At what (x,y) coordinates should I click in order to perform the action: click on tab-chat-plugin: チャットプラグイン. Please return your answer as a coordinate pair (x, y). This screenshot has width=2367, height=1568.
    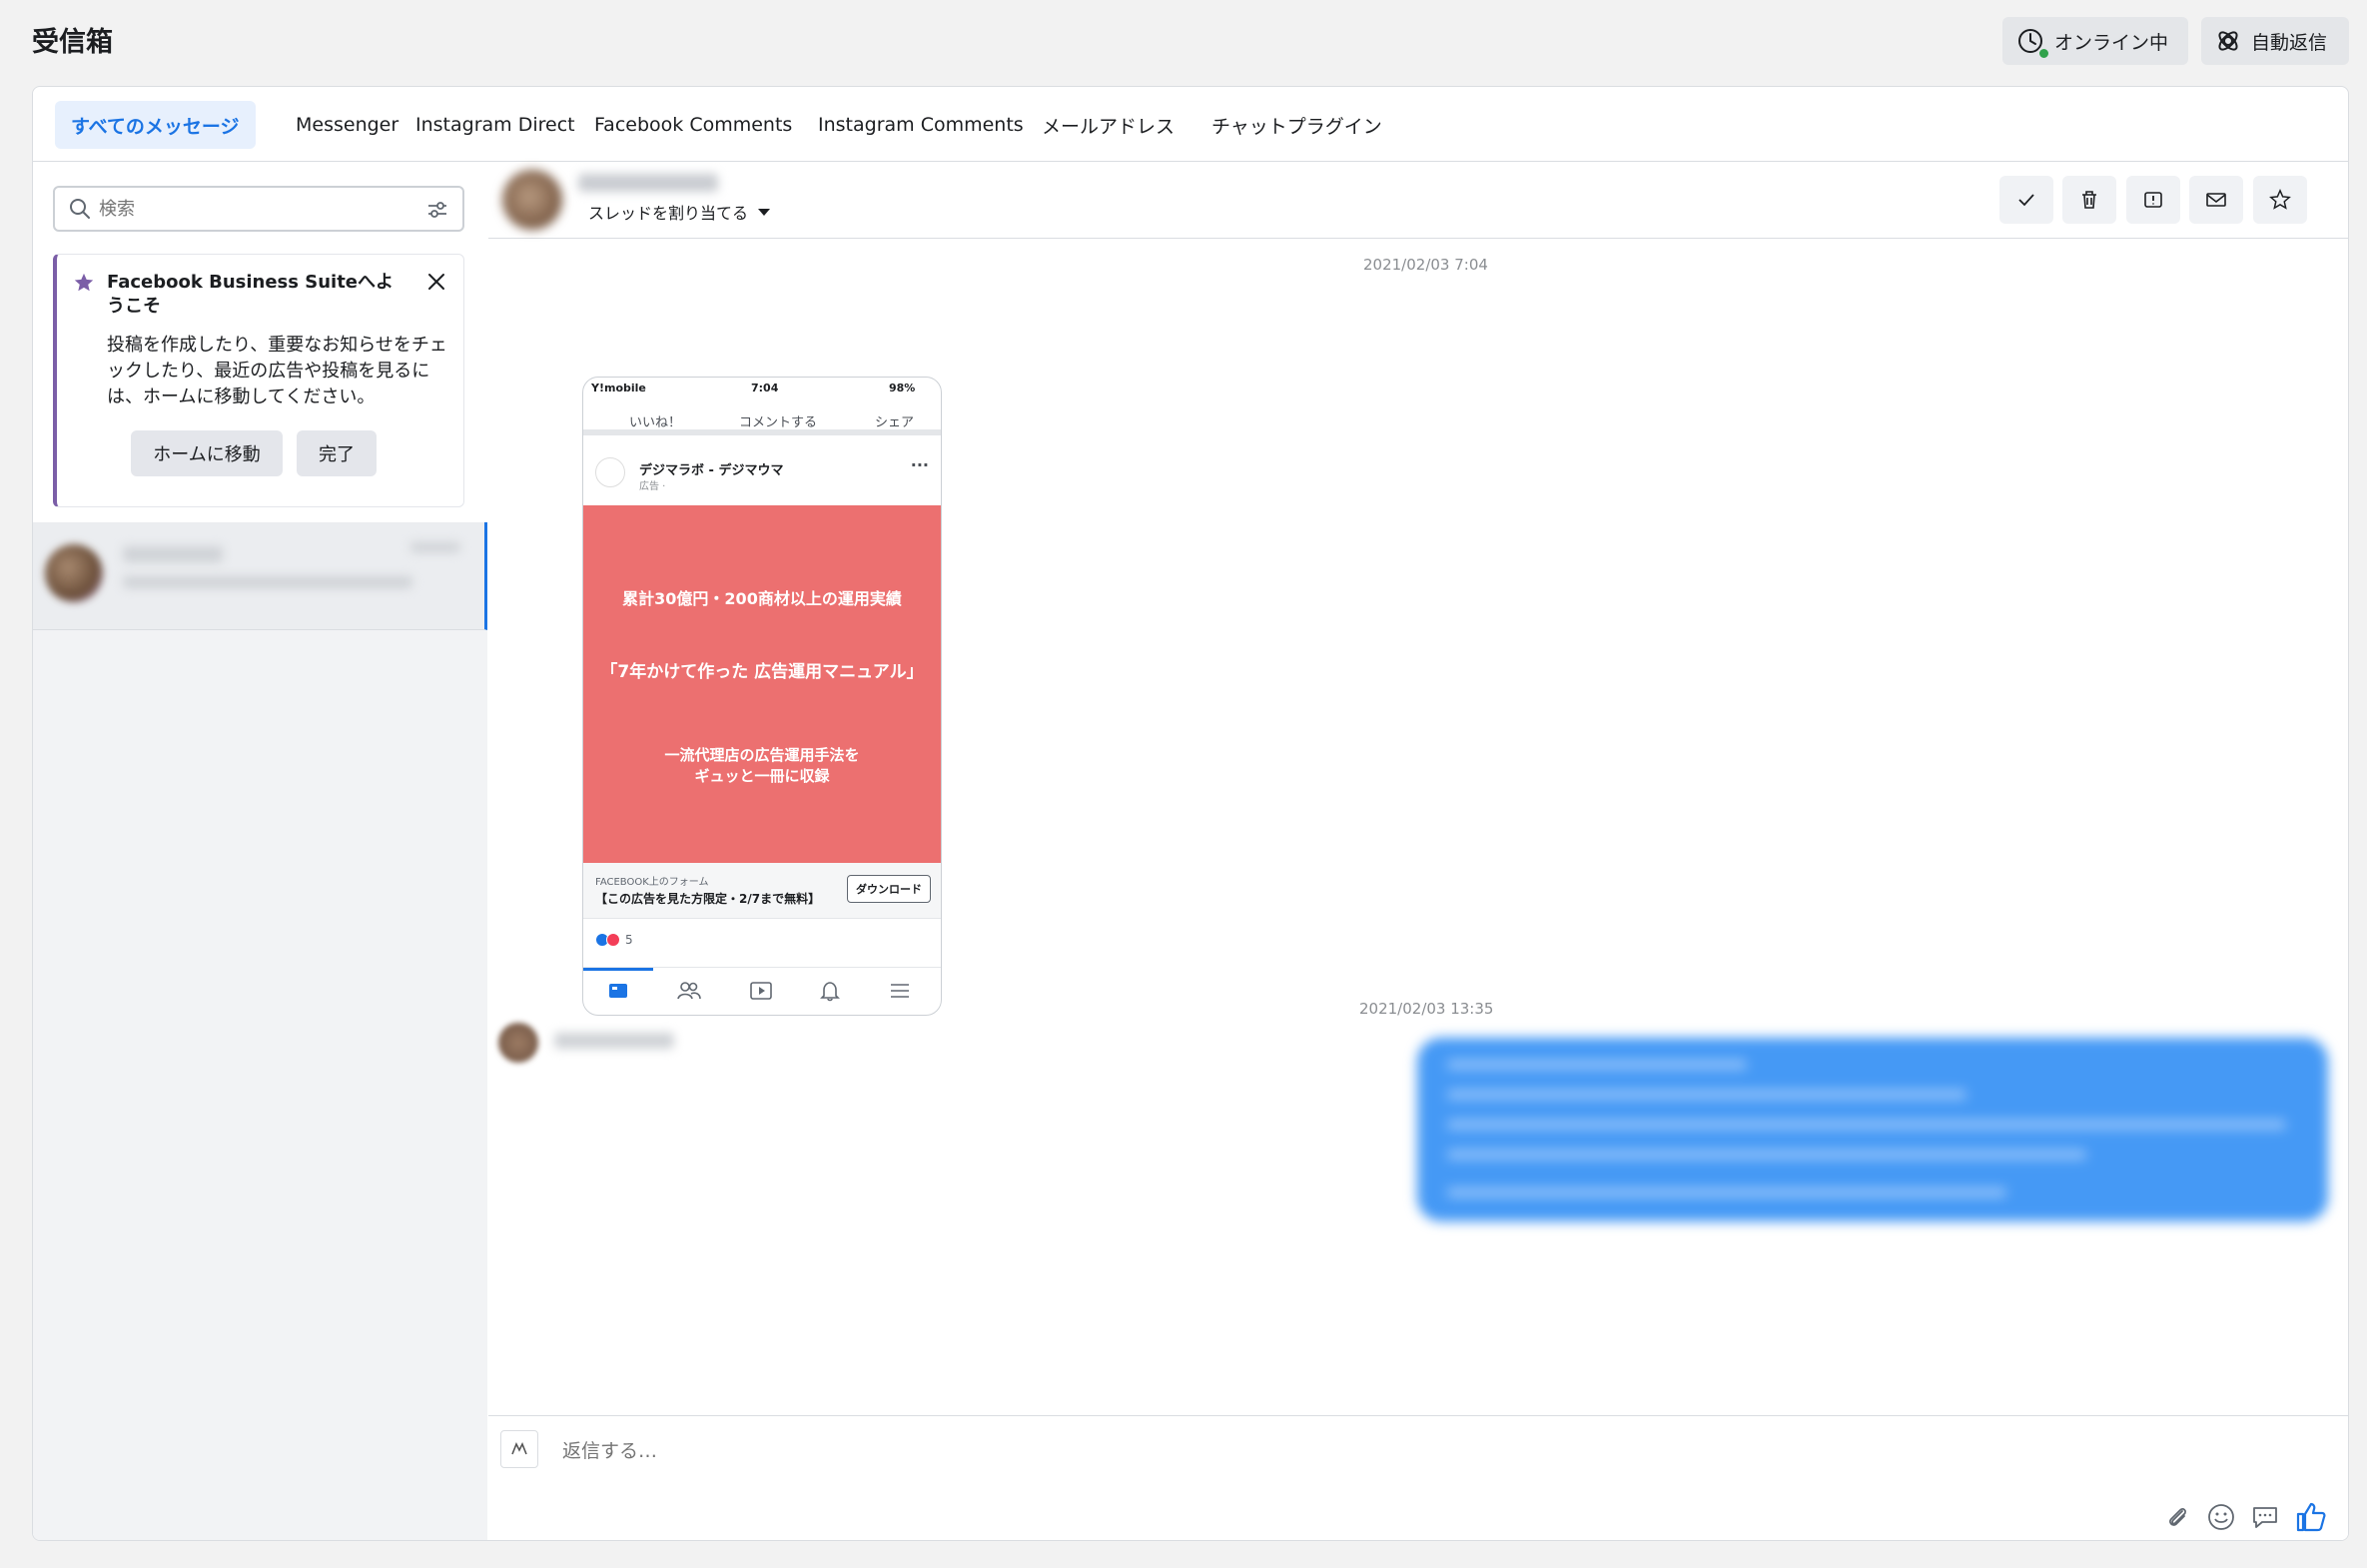
    Looking at the image, I should click on (1297, 125).